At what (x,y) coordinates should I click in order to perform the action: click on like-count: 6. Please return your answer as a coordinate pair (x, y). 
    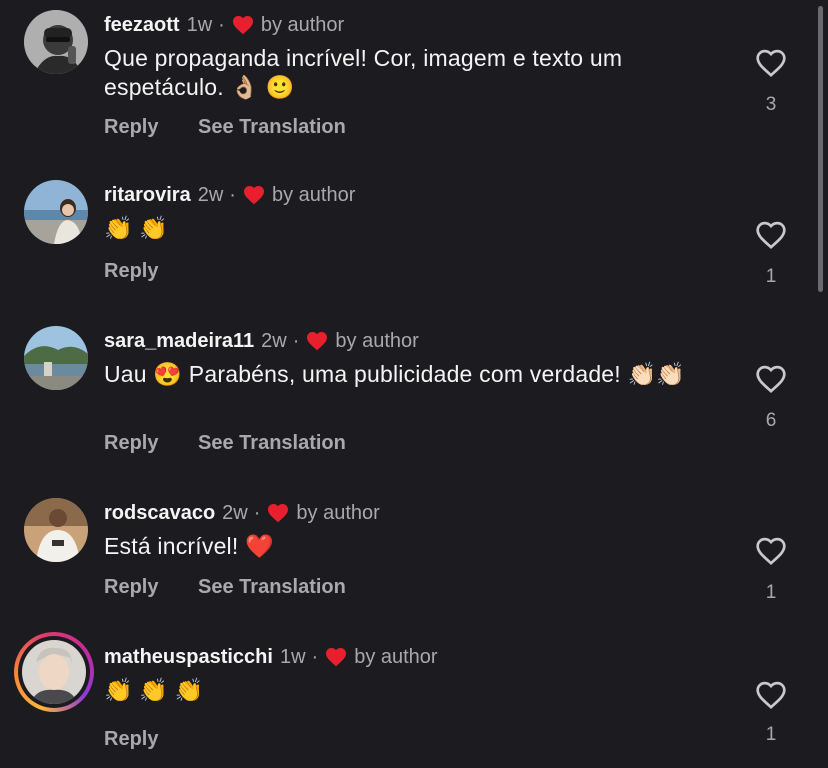
    Looking at the image, I should click on (771, 420).